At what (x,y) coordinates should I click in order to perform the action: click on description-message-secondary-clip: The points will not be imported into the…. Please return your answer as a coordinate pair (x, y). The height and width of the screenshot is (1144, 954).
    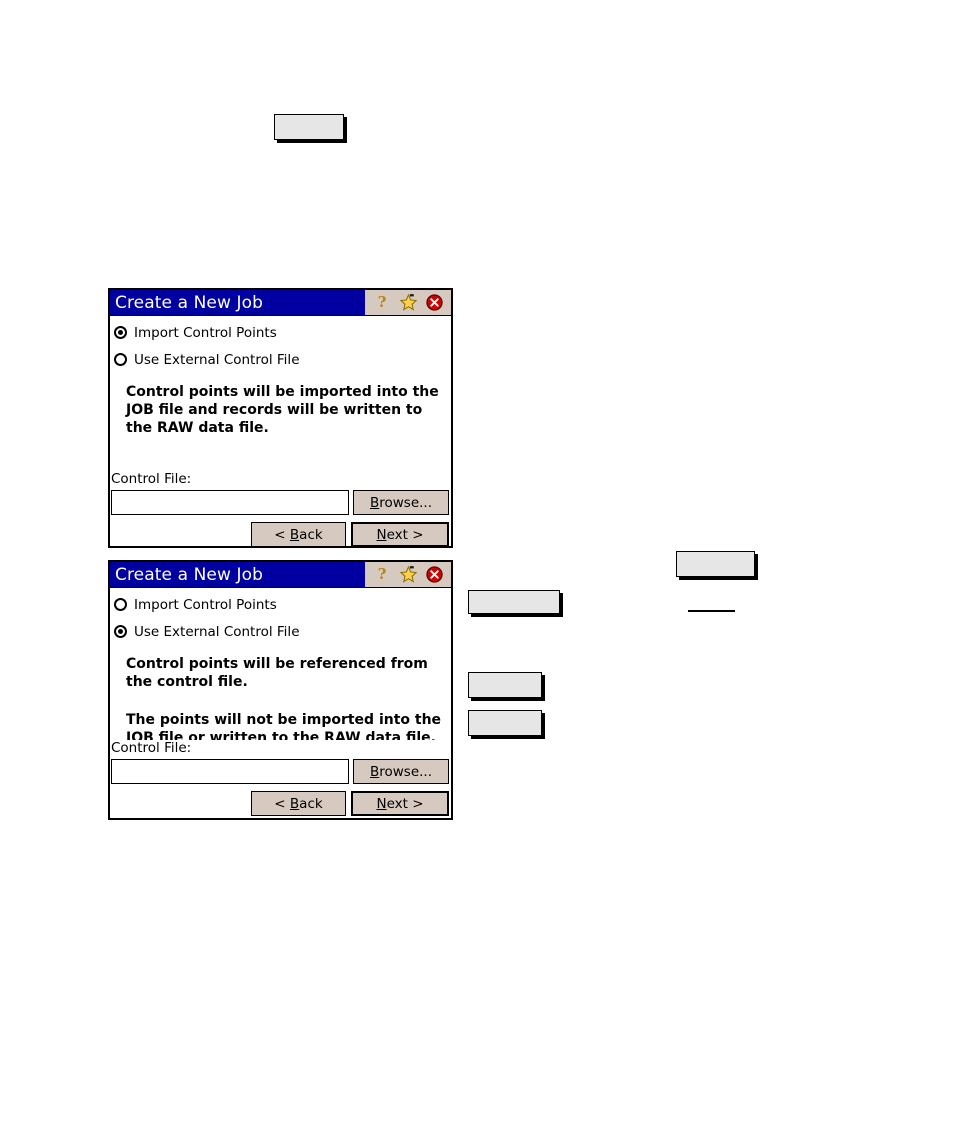
    Looking at the image, I should click on (280, 725).